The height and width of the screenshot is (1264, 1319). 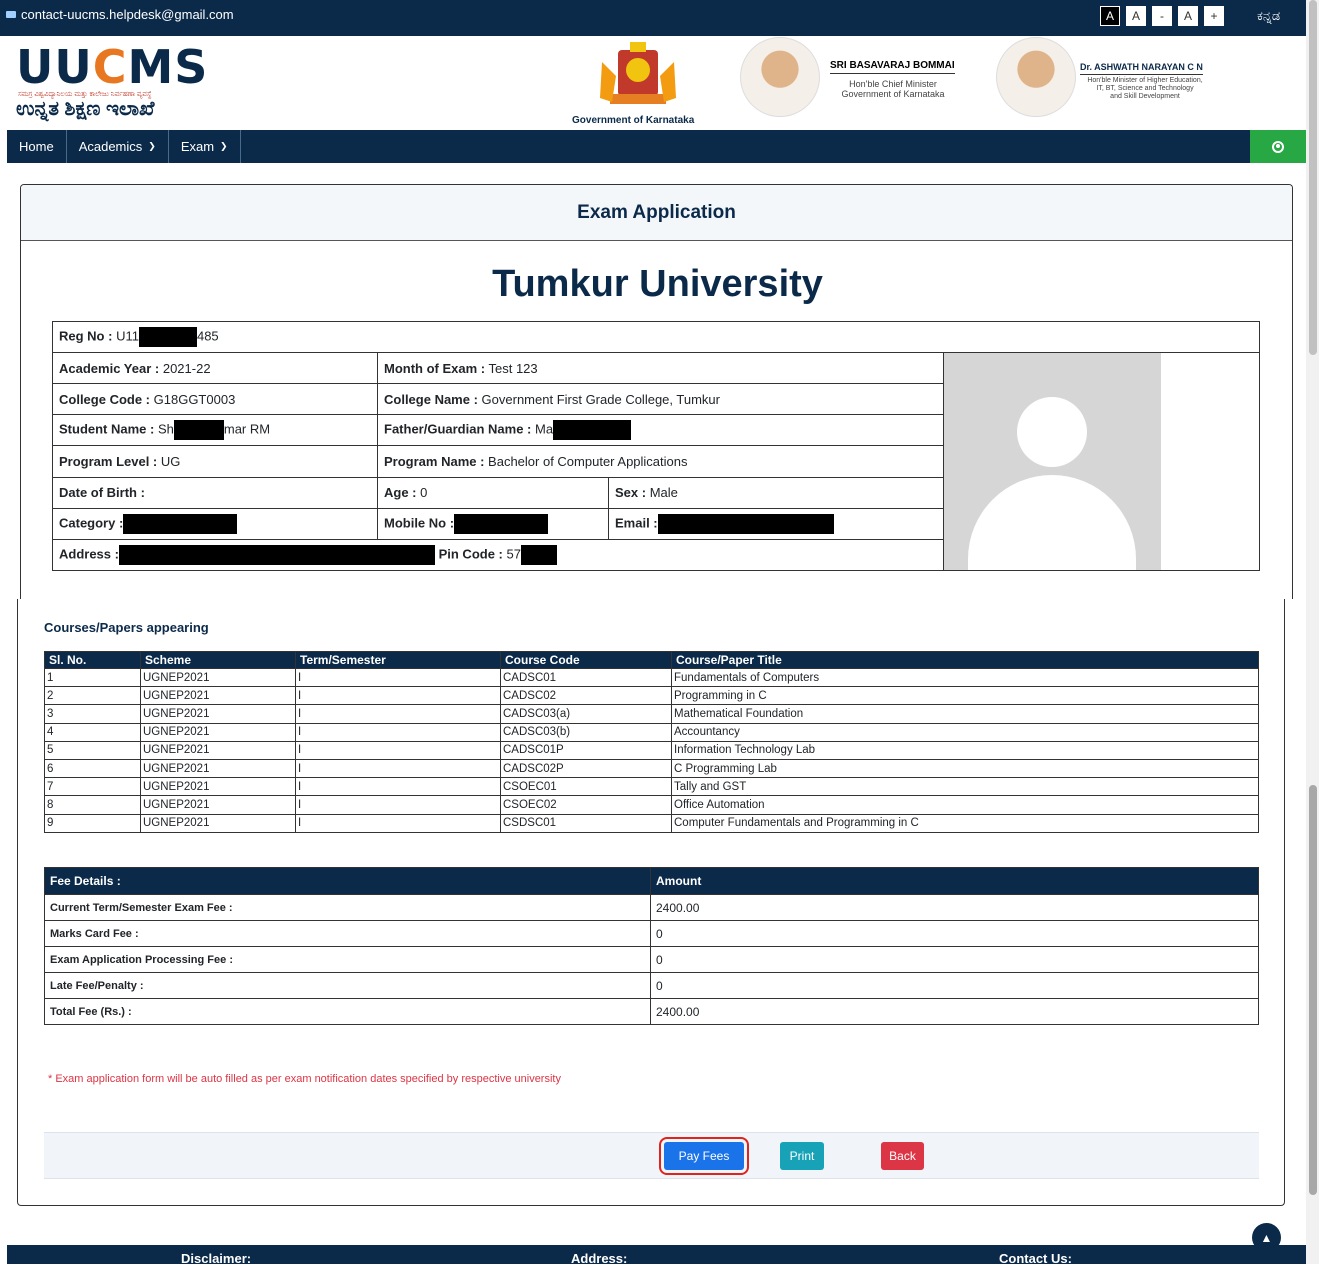 What do you see at coordinates (1101, 461) in the screenshot?
I see `photo-cell` at bounding box center [1101, 461].